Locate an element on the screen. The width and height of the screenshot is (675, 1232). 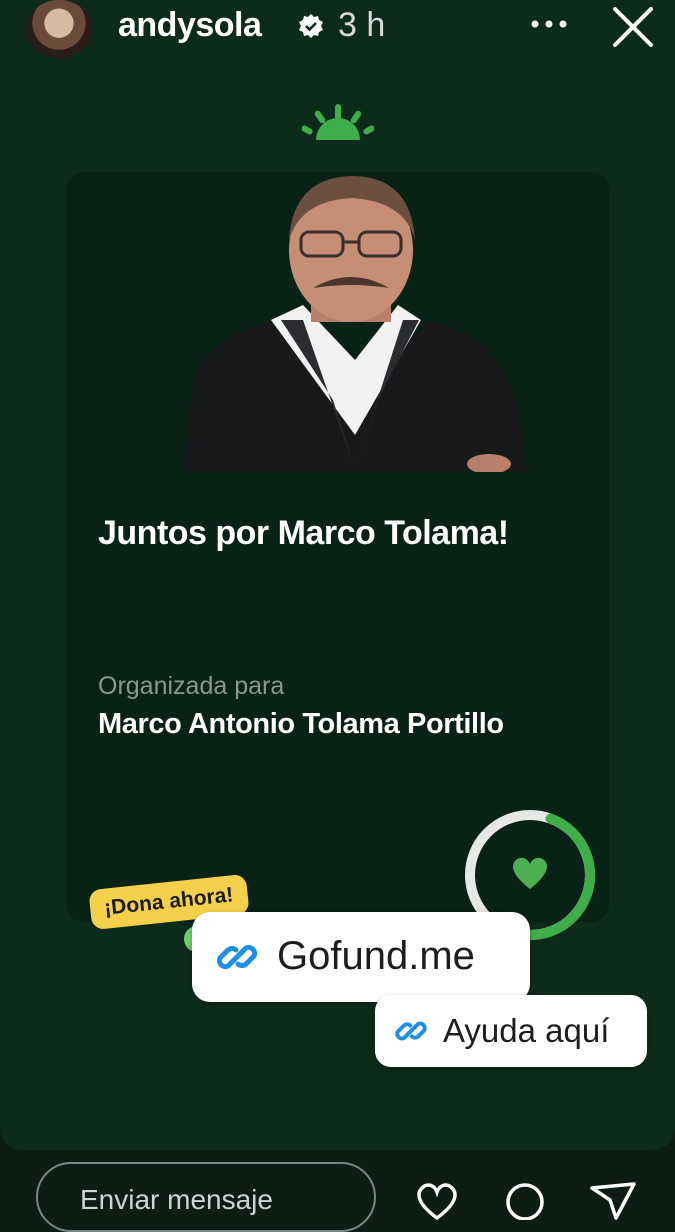
message-icon is located at coordinates (525, 1200).